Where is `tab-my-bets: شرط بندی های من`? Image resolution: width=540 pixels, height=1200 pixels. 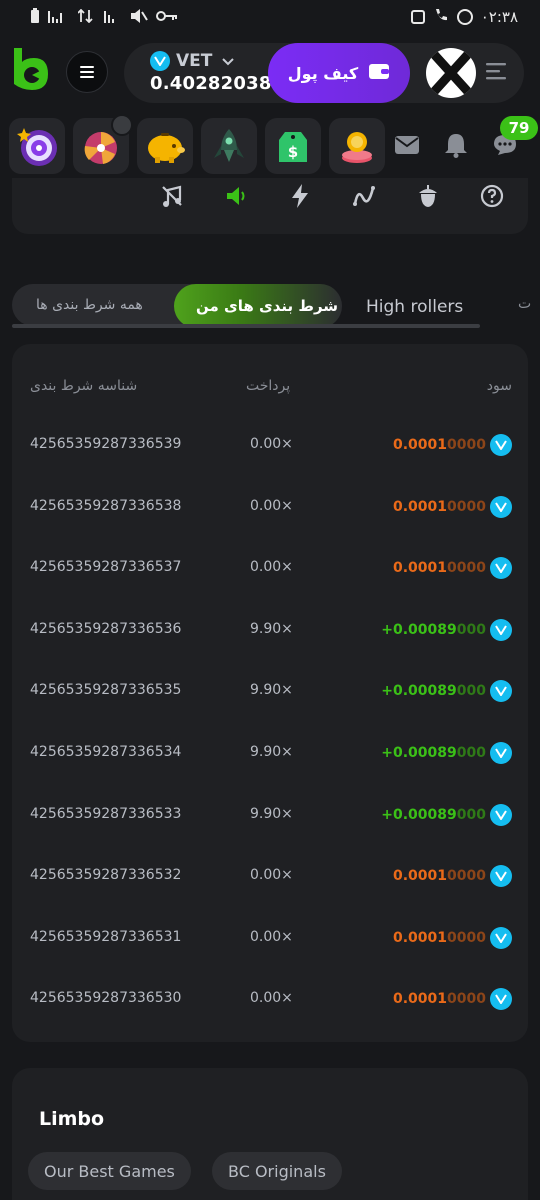
tab-my-bets: شرط بندی های من is located at coordinates (258, 306).